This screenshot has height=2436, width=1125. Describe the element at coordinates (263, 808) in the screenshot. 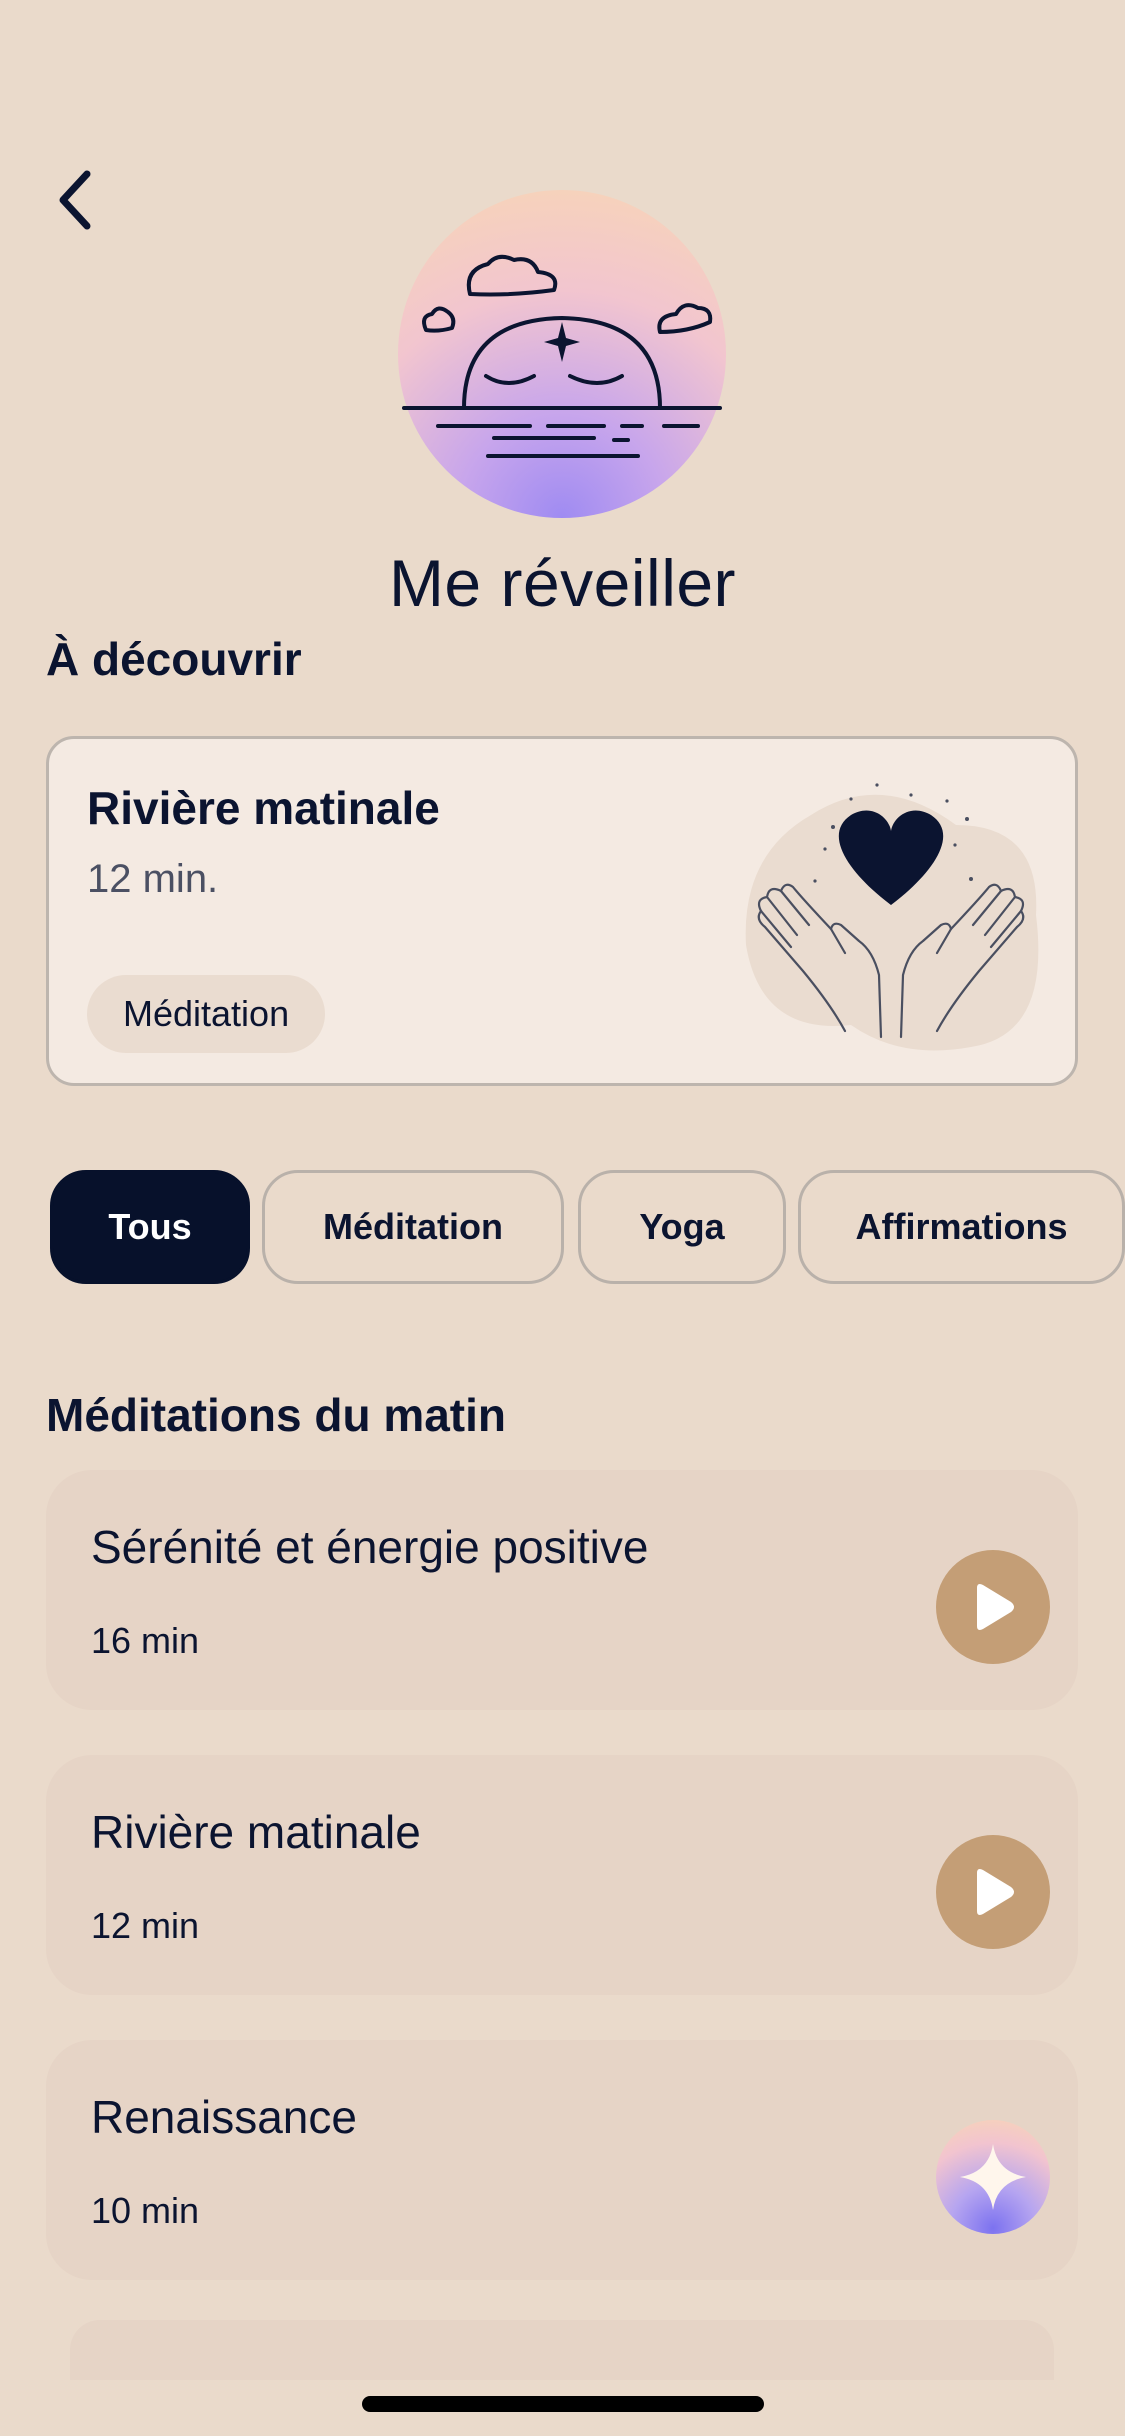

I see `featured-title: Rivière matinale` at that location.